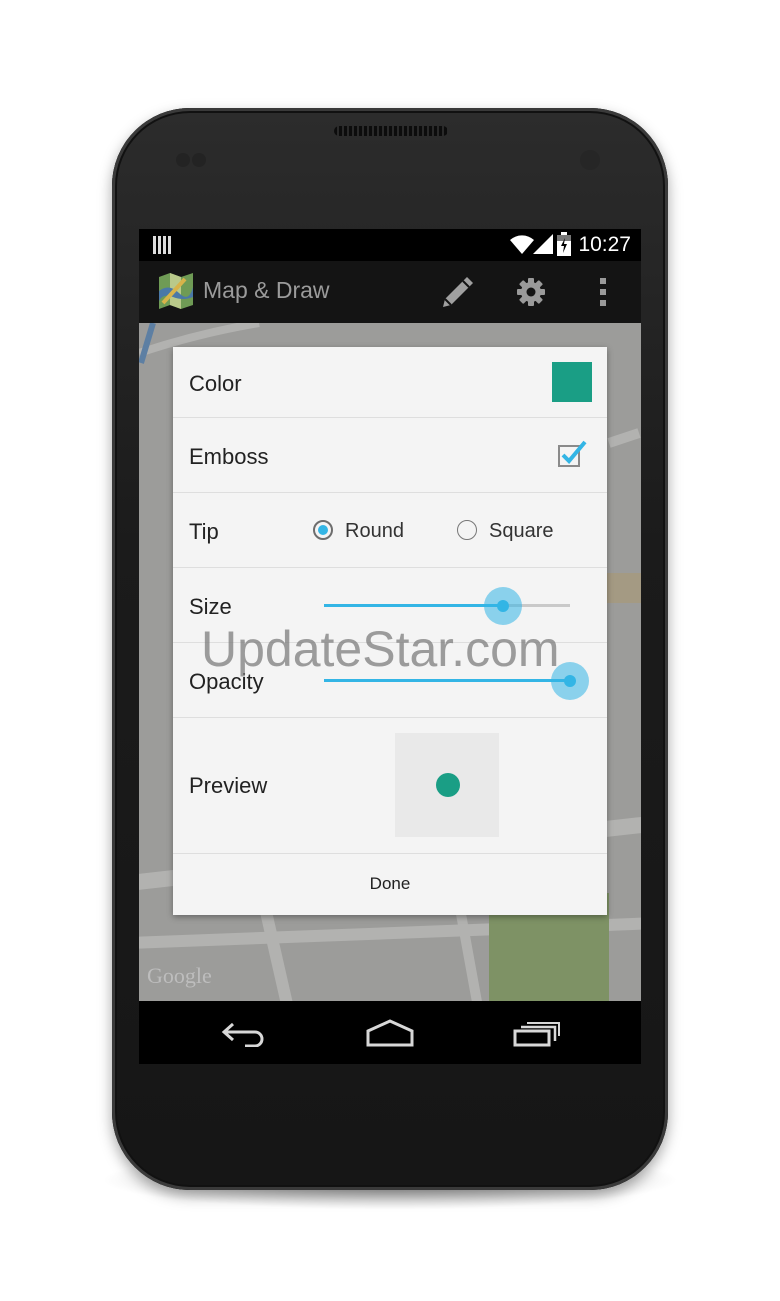 This screenshot has width=780, height=1301. Describe the element at coordinates (162, 245) in the screenshot. I see `notification-icon` at that location.